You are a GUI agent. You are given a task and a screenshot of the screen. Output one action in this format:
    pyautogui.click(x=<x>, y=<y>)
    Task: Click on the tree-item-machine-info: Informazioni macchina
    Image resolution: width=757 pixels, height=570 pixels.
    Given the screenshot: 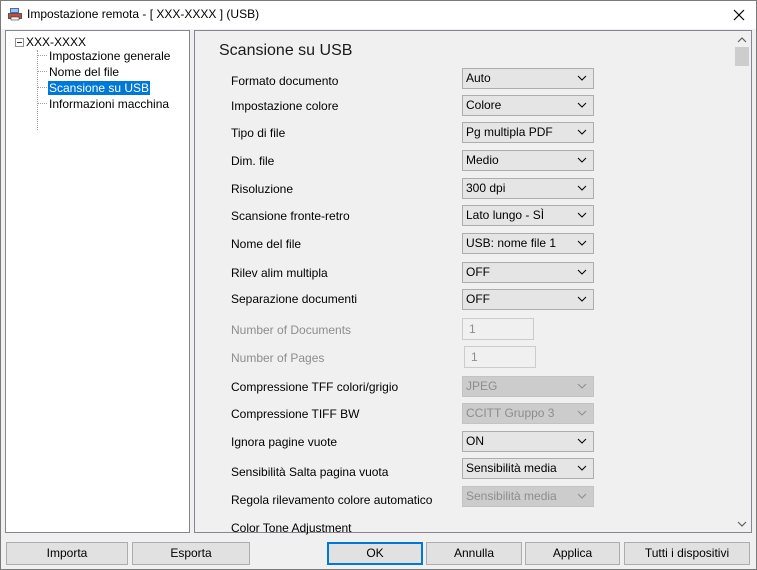 What is the action you would take?
    pyautogui.click(x=103, y=103)
    